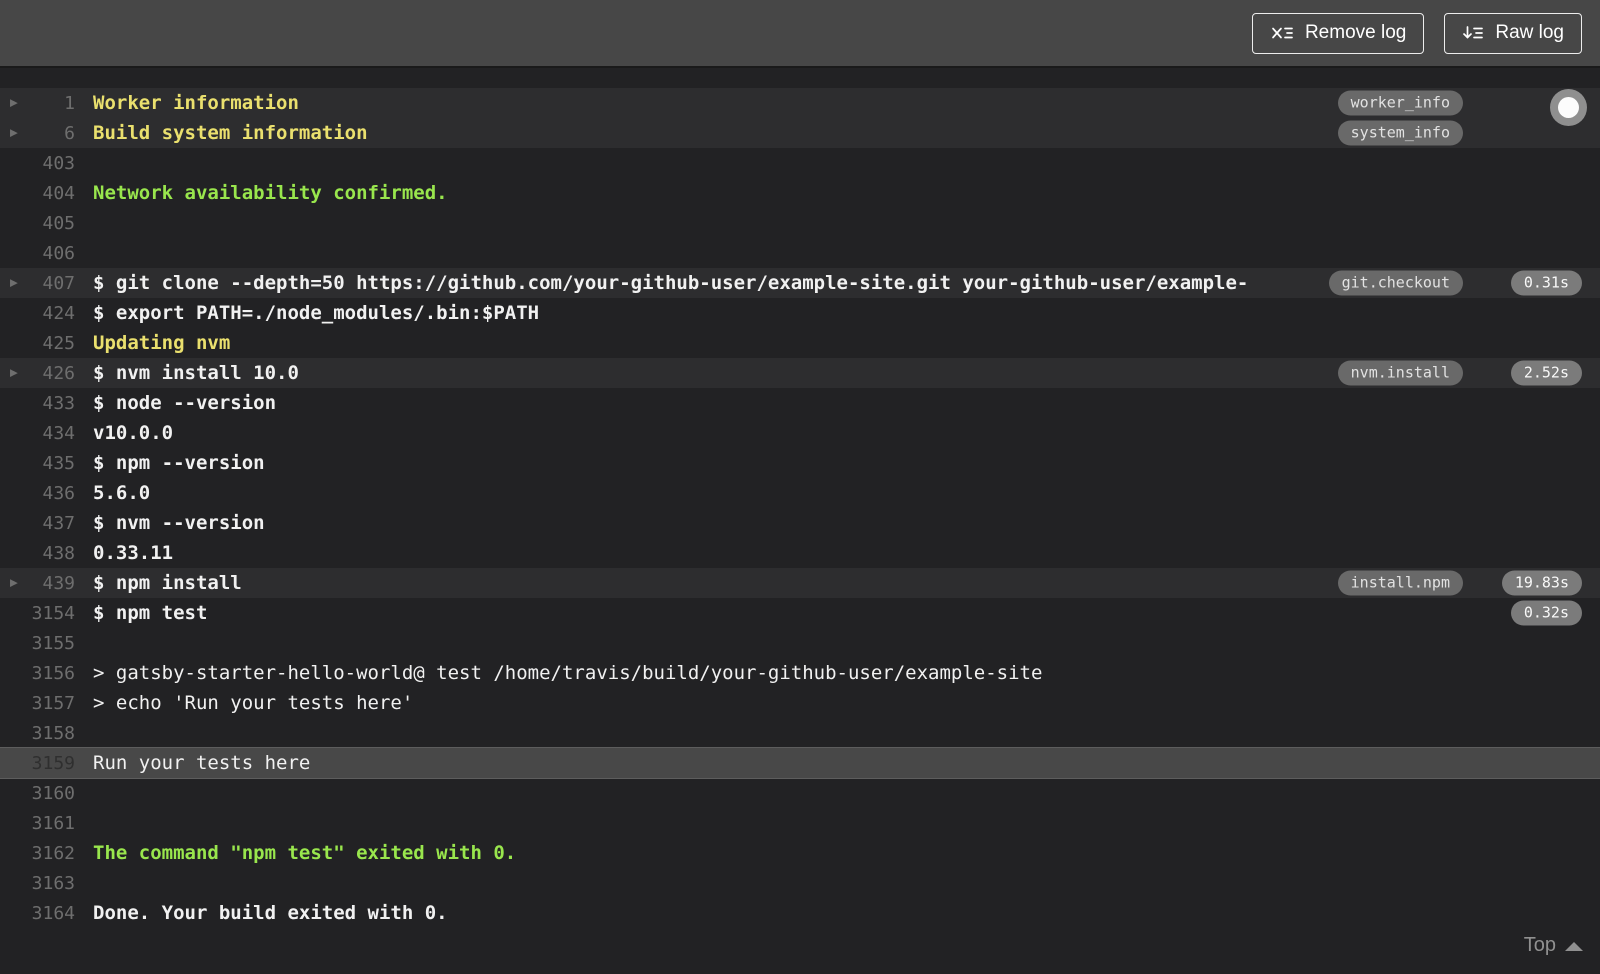  What do you see at coordinates (133, 553) in the screenshot?
I see `log-text: 0.33.11` at bounding box center [133, 553].